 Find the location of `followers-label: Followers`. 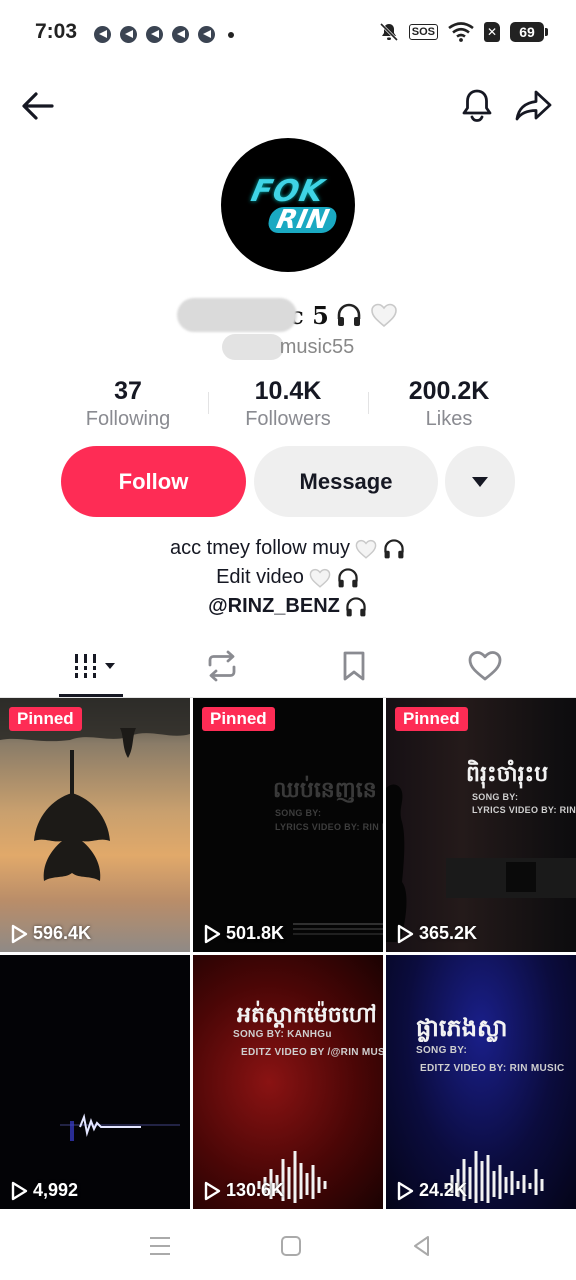

followers-label: Followers is located at coordinates (288, 419).